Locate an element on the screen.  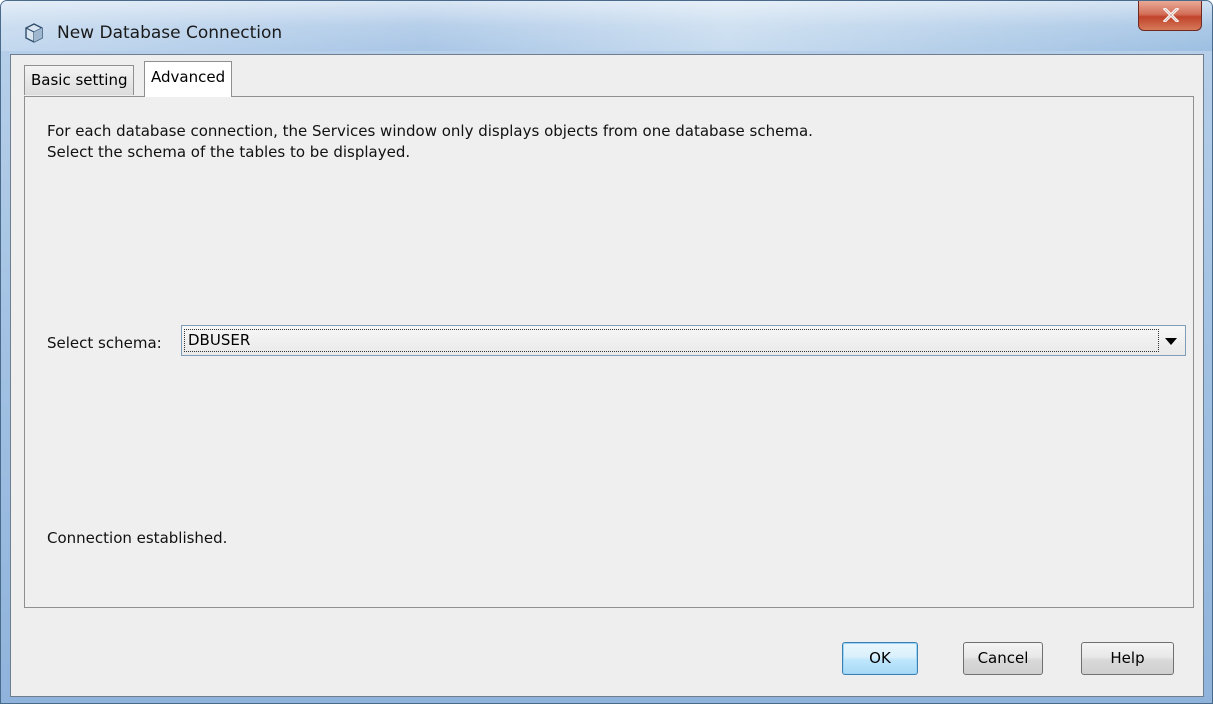
schema-dropdown: DBUSER is located at coordinates (683, 340).